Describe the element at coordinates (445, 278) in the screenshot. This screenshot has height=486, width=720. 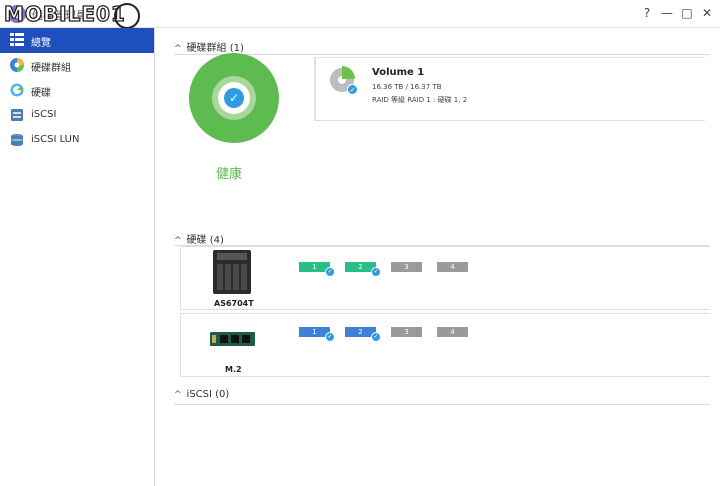
I see `device-card-as6704t` at that location.